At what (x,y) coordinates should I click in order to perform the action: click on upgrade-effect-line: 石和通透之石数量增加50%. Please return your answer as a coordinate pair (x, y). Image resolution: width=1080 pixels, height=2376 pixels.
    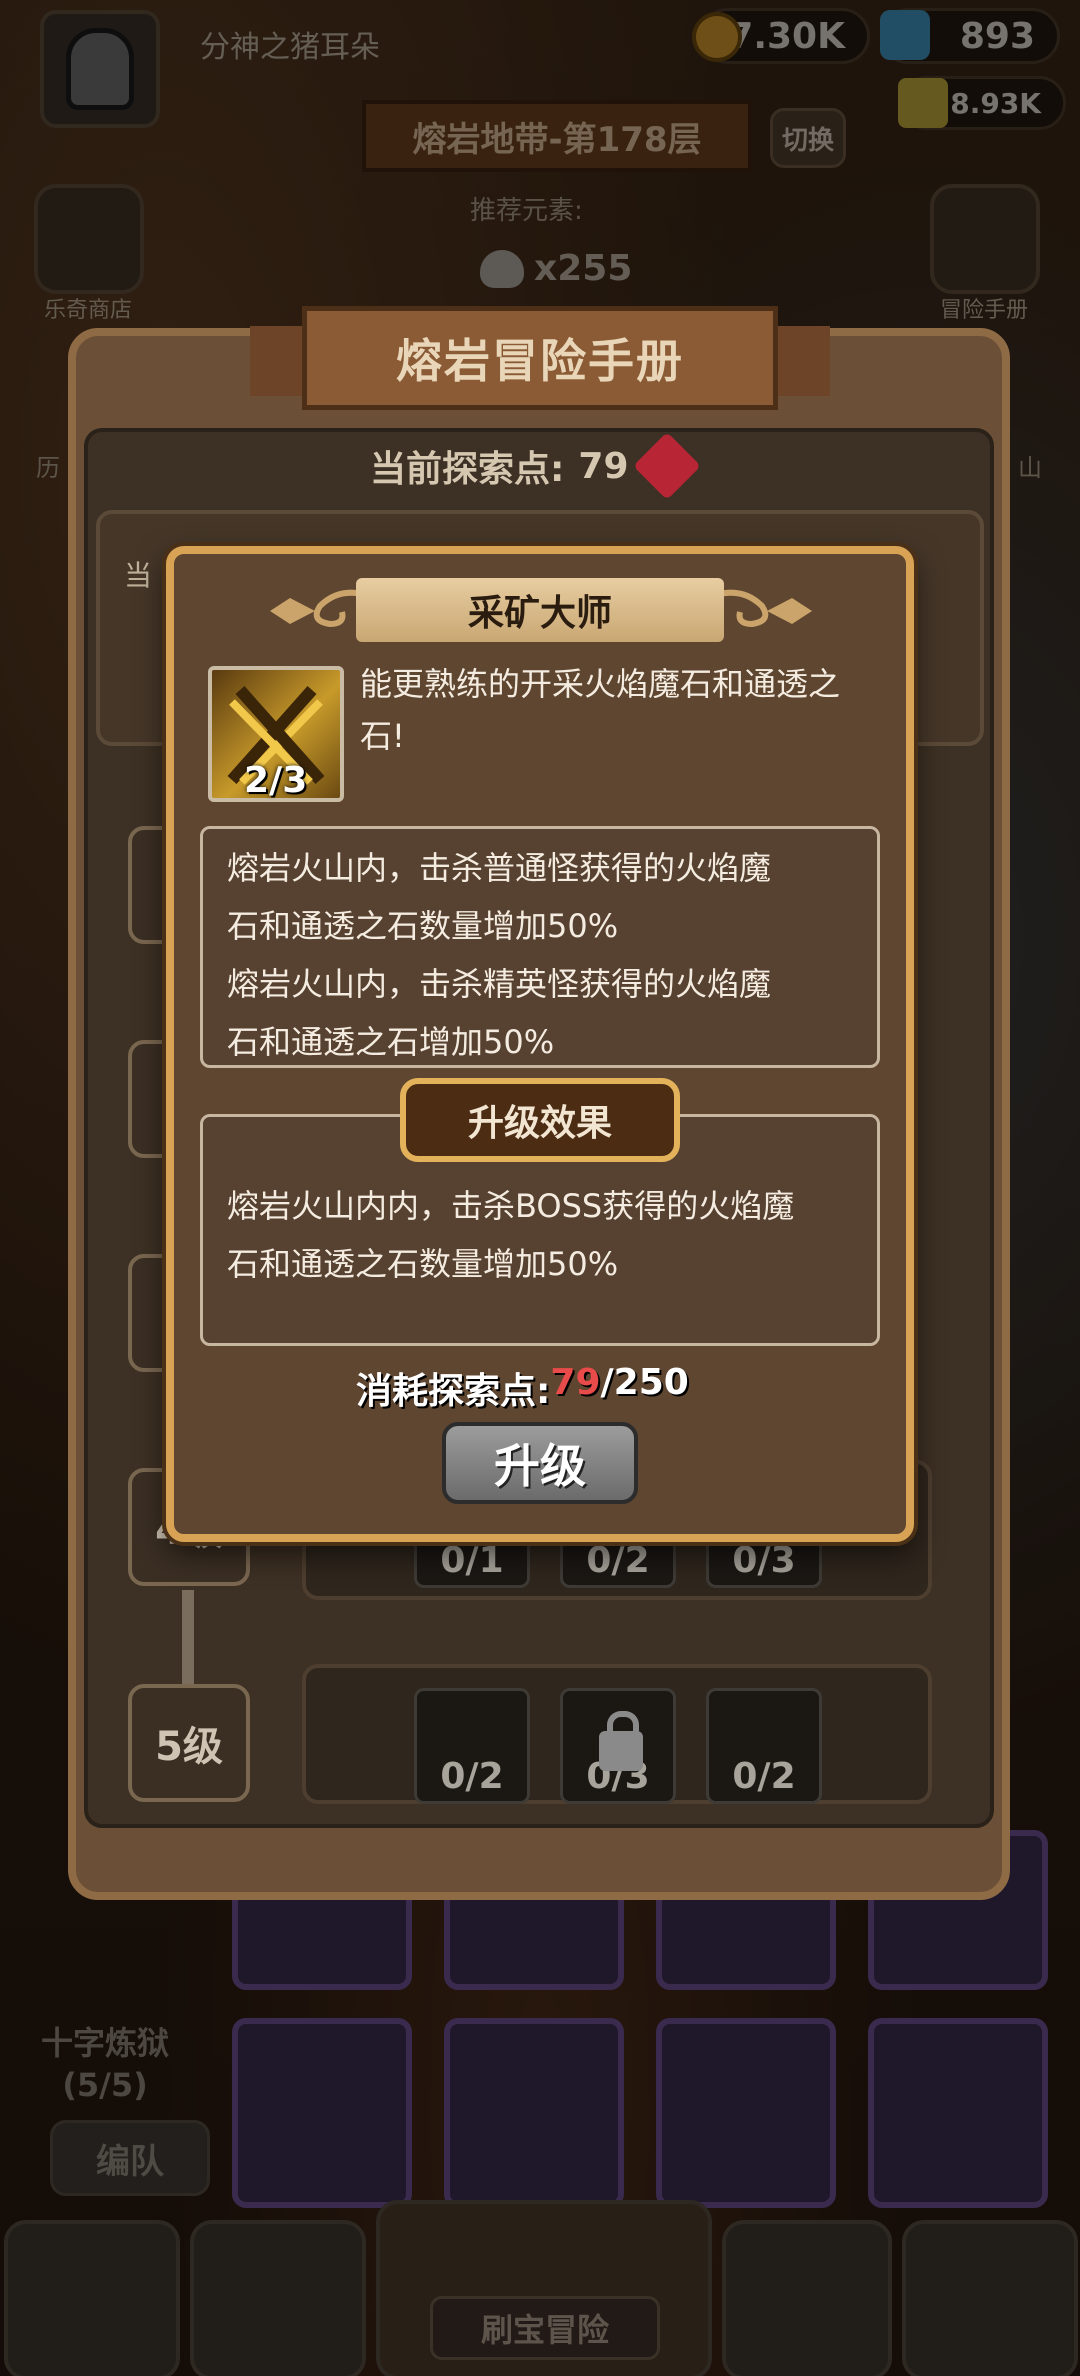
    Looking at the image, I should click on (423, 1264).